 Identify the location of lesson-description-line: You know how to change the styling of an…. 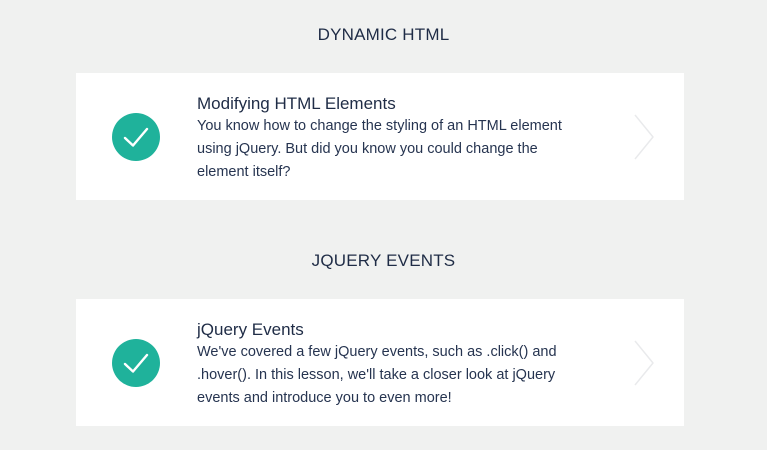
(379, 126).